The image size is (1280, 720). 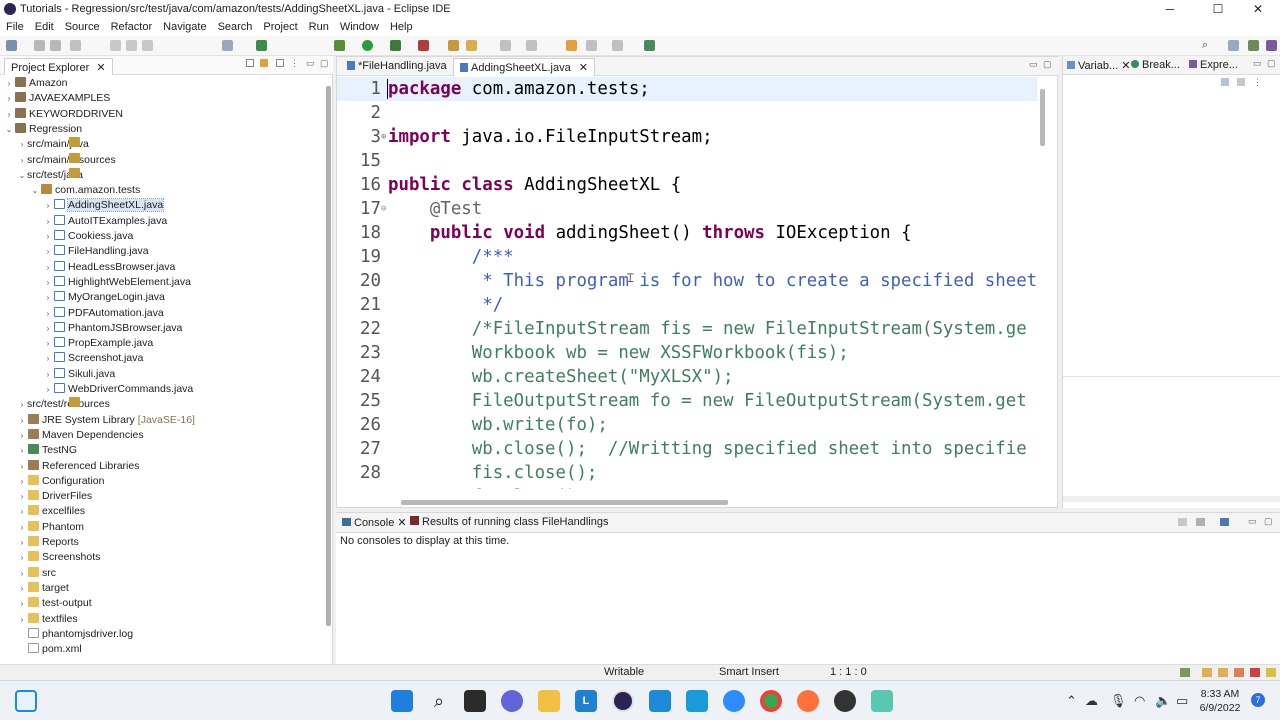 I want to click on testng-icon, so click(x=261, y=45).